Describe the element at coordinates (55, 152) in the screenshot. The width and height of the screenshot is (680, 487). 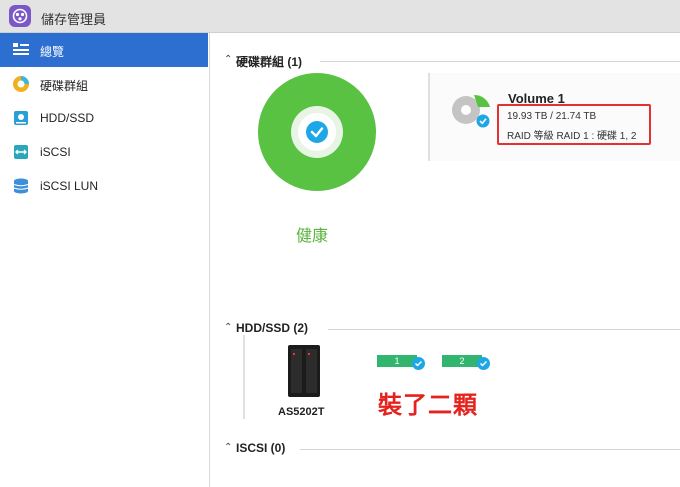
I see `sidebar-item-label: iSCSI` at that location.